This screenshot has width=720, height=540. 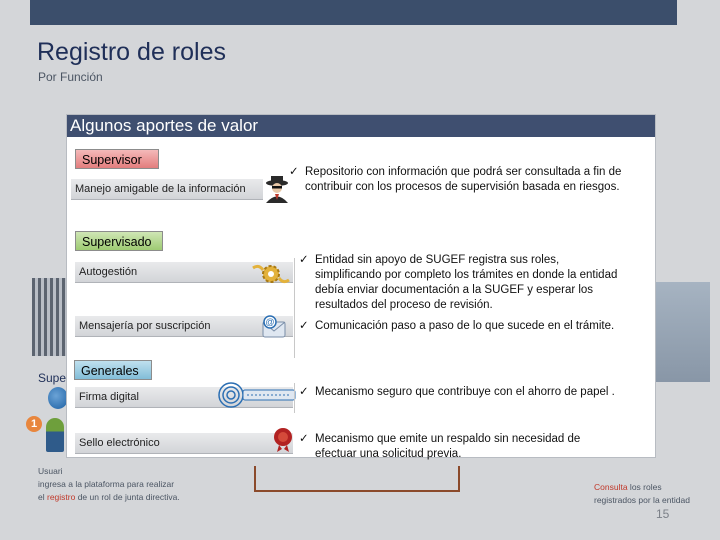 I want to click on spy-agent-icon, so click(x=277, y=189).